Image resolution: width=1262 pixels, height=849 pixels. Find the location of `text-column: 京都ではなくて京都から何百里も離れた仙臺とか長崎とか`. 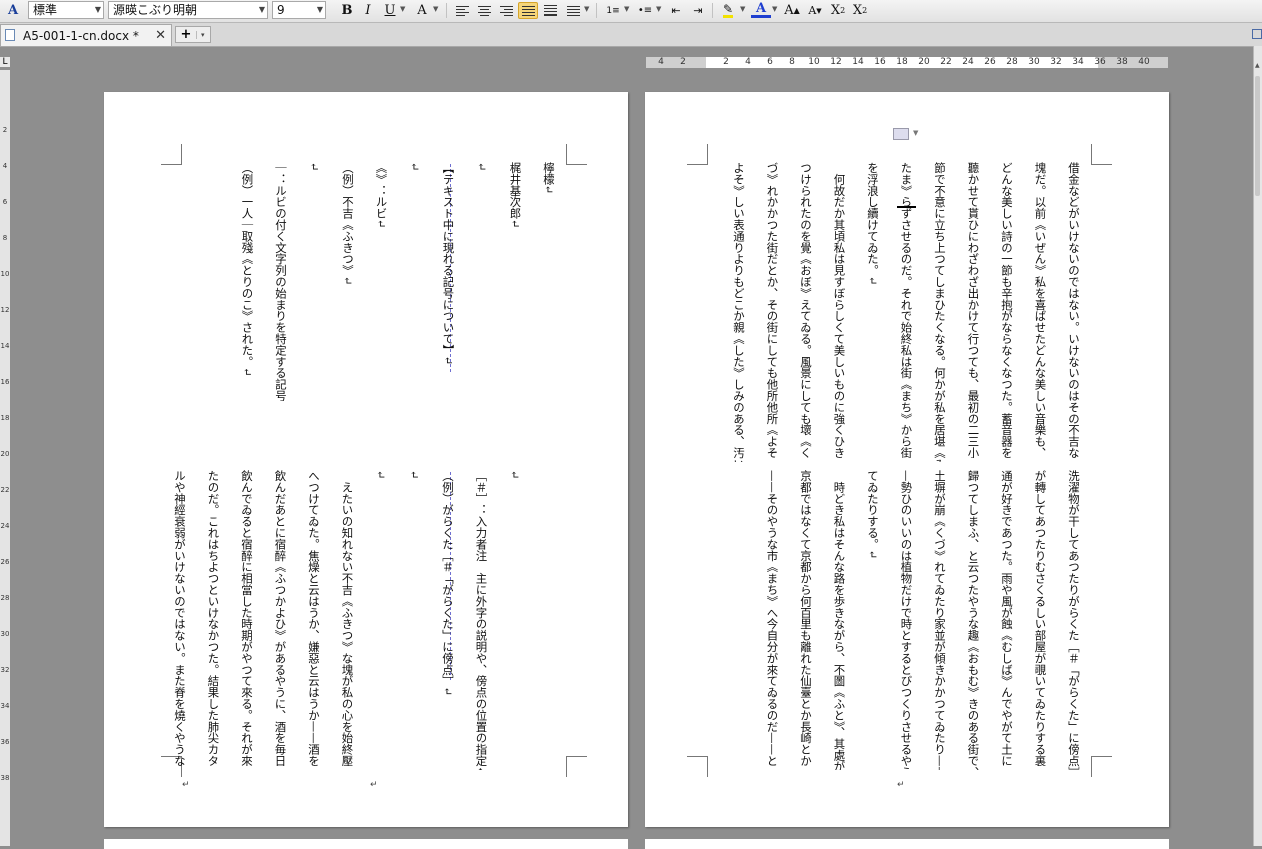

text-column: 京都ではなくて京都から何百里も離れた仙臺とか長崎とか is located at coordinates (806, 618).